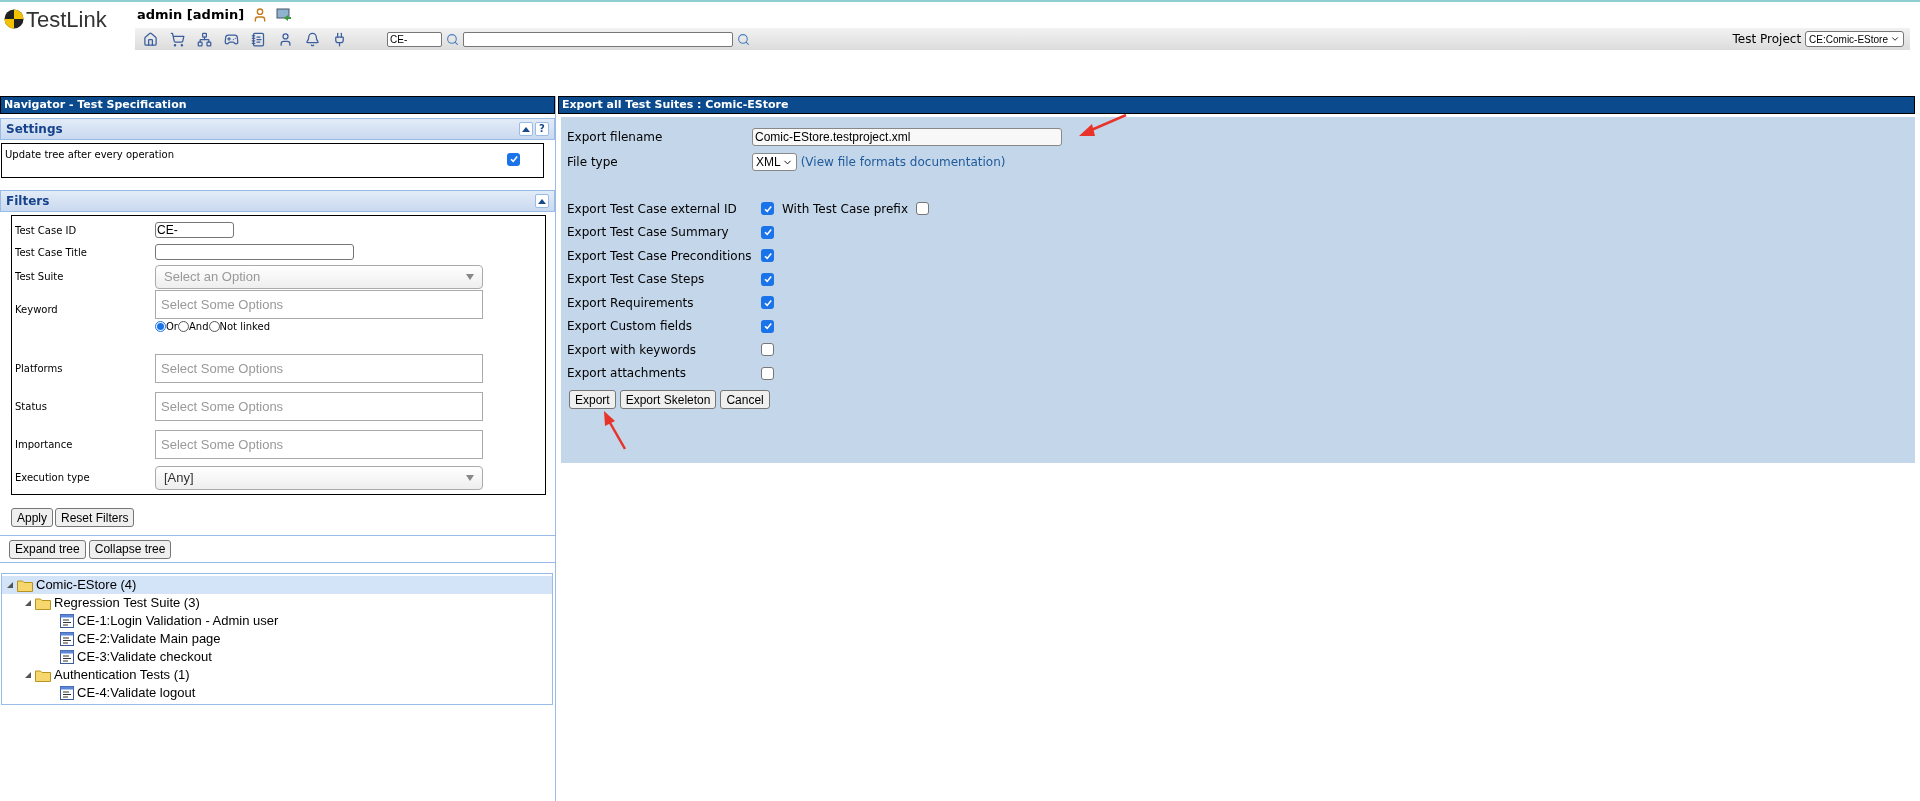  What do you see at coordinates (285, 39) in the screenshot?
I see `user-icon` at bounding box center [285, 39].